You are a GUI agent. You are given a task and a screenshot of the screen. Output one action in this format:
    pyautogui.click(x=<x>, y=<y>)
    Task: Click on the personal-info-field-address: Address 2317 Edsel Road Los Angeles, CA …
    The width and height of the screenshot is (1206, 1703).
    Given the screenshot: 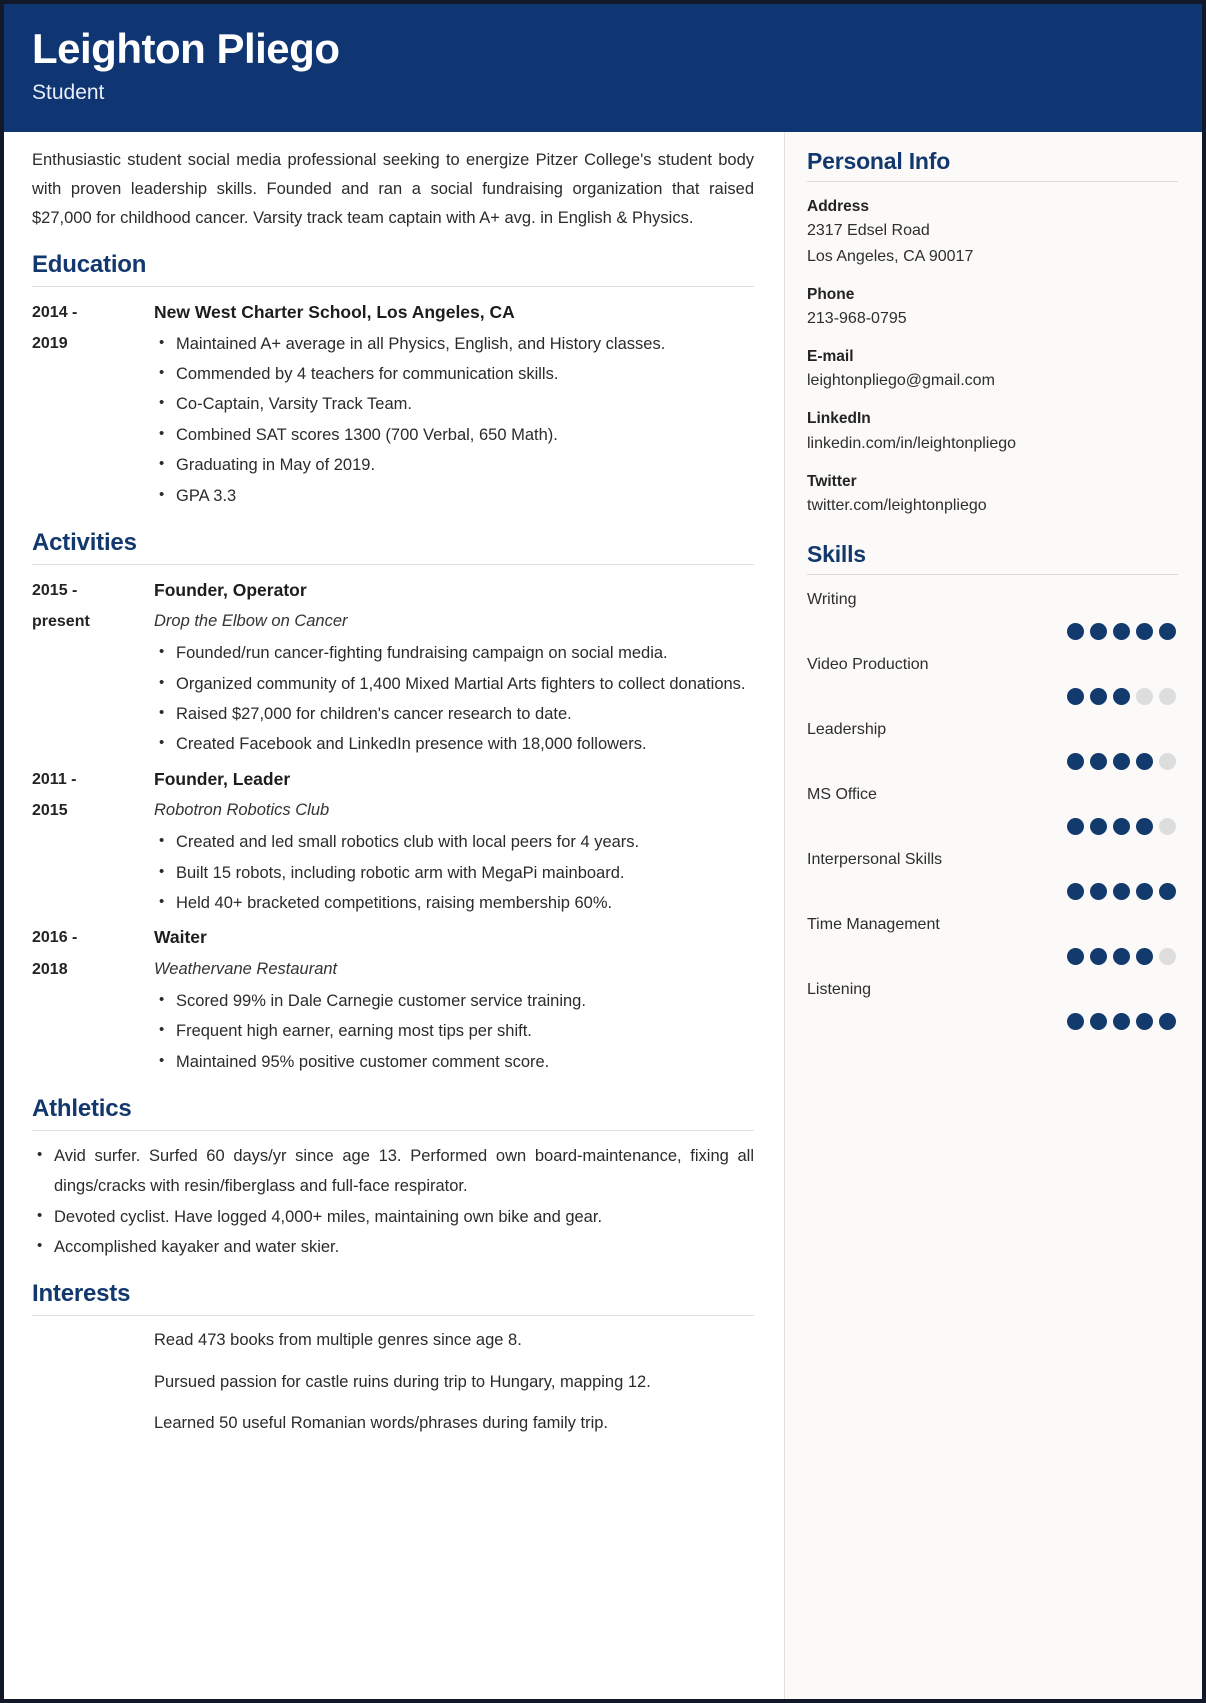 What is the action you would take?
    pyautogui.click(x=992, y=232)
    